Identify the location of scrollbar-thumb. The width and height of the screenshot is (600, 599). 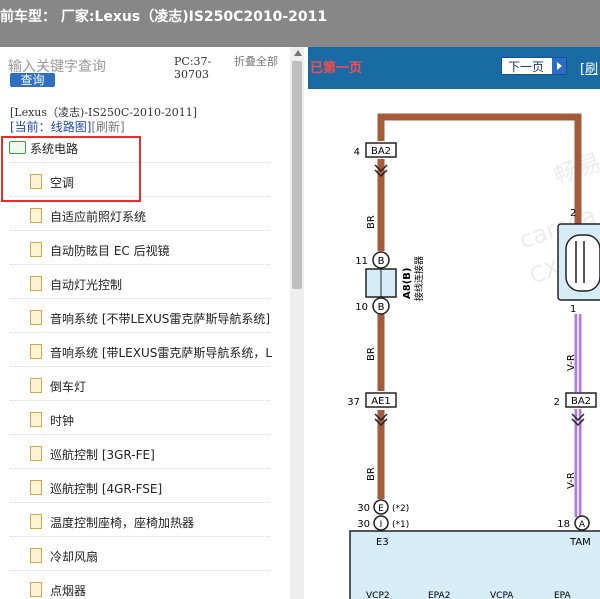
(297, 175).